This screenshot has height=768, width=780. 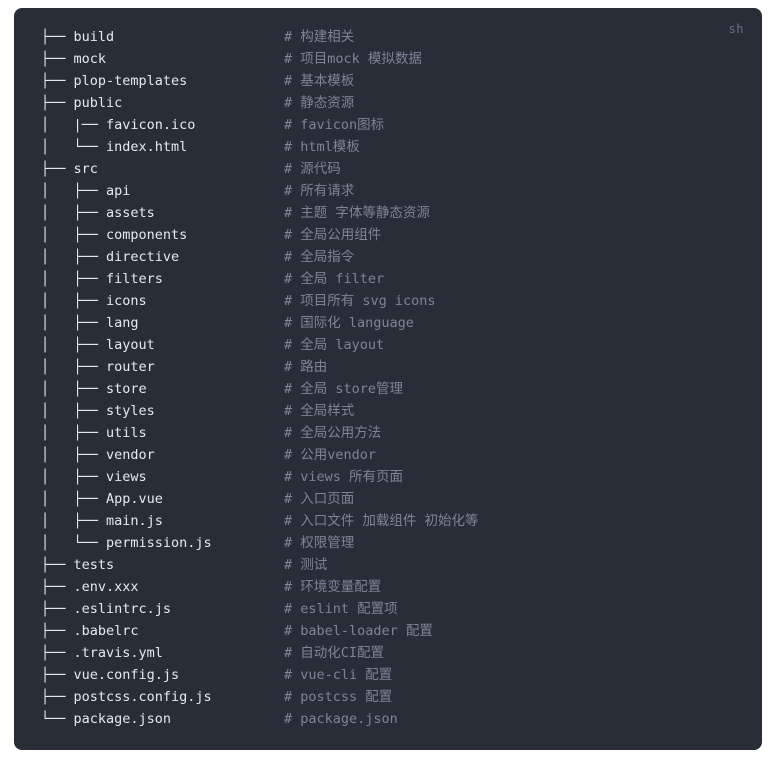 What do you see at coordinates (94, 389) in the screenshot?
I see `tree-entry: │ ├── store` at bounding box center [94, 389].